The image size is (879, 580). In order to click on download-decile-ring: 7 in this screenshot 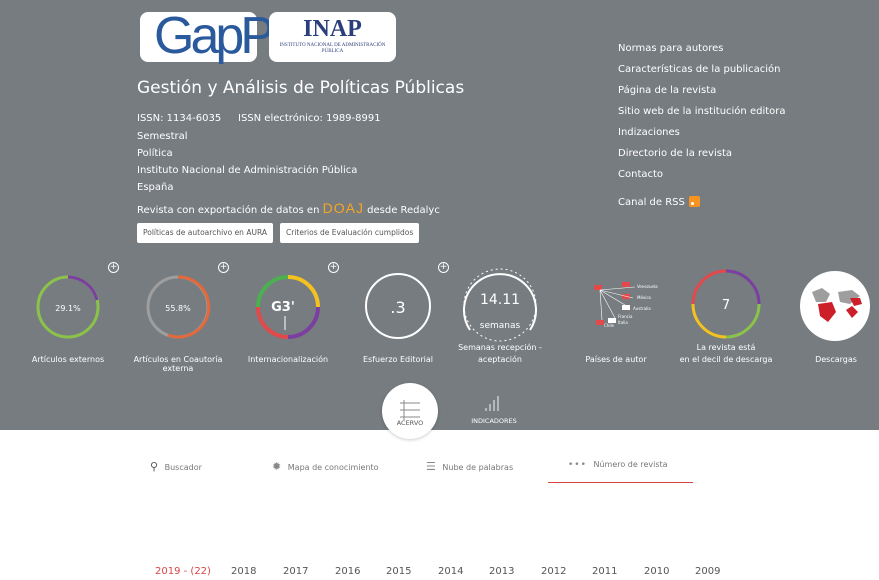, I will do `click(726, 304)`.